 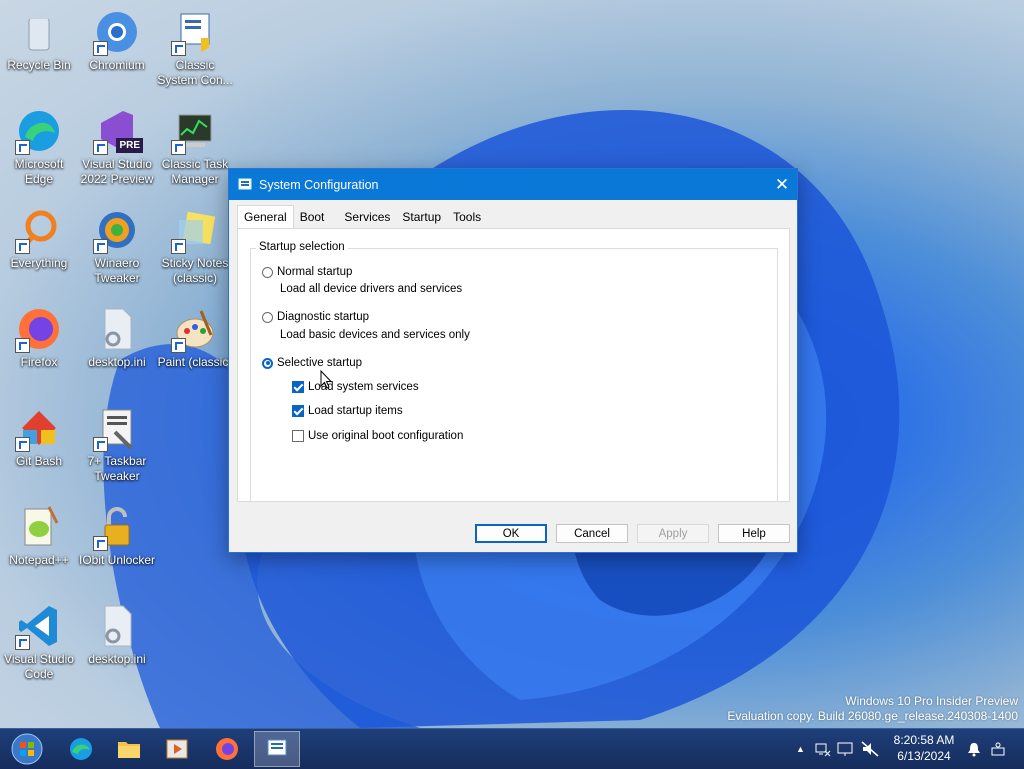 I want to click on desktop-icon-edge: Microsoft Edge, so click(x=39, y=145).